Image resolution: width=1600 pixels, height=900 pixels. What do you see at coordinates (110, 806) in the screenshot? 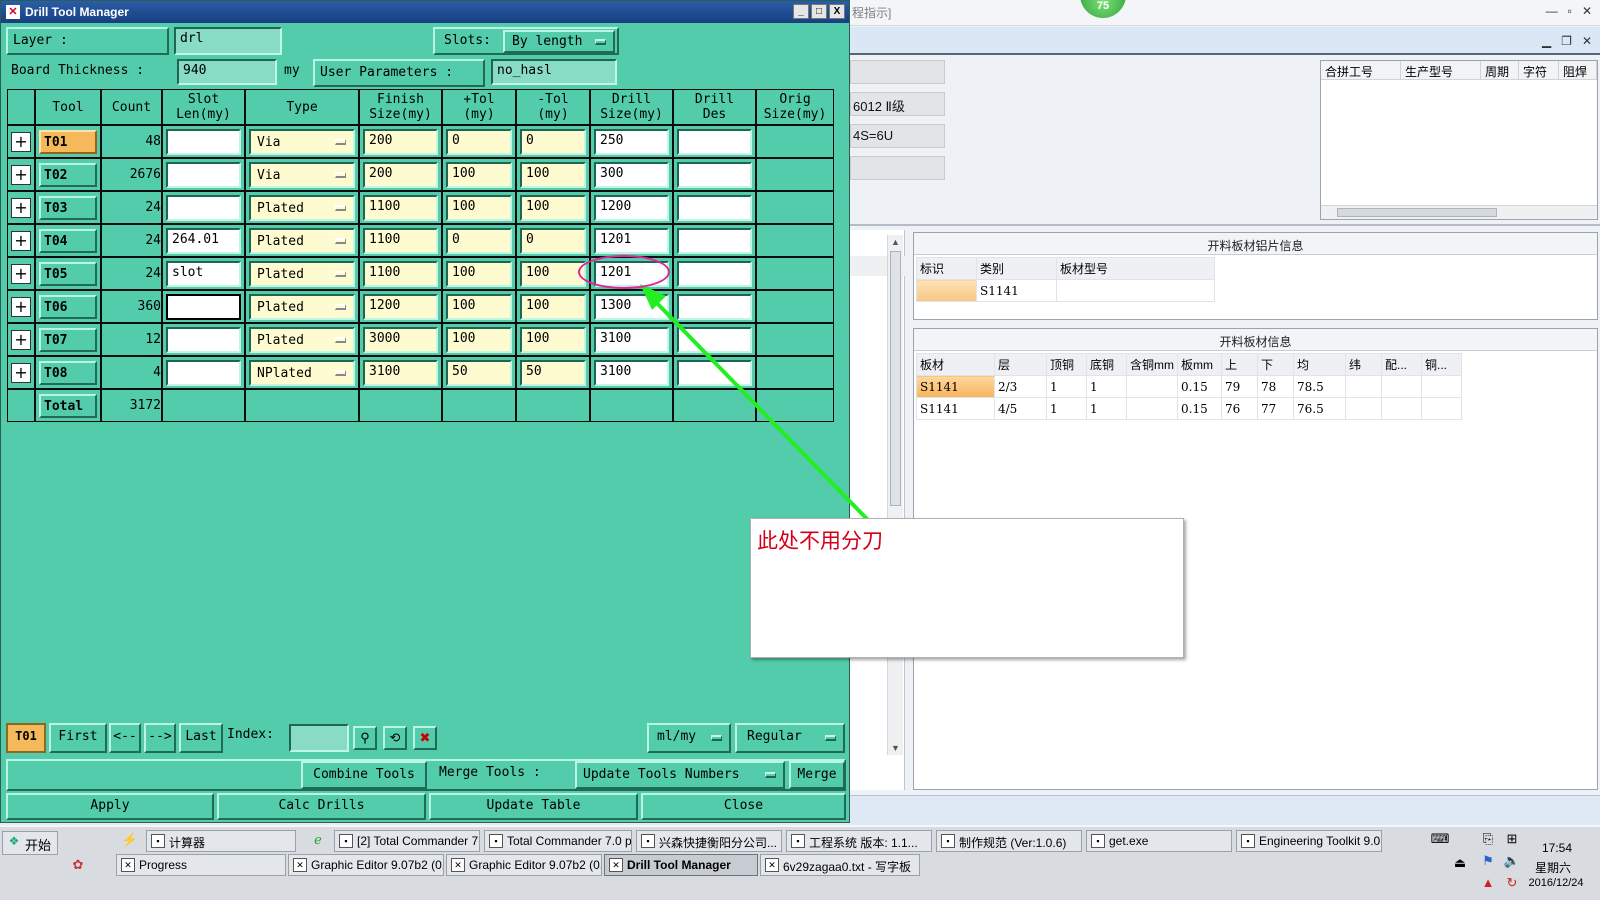
I see `apply-button: Apply` at bounding box center [110, 806].